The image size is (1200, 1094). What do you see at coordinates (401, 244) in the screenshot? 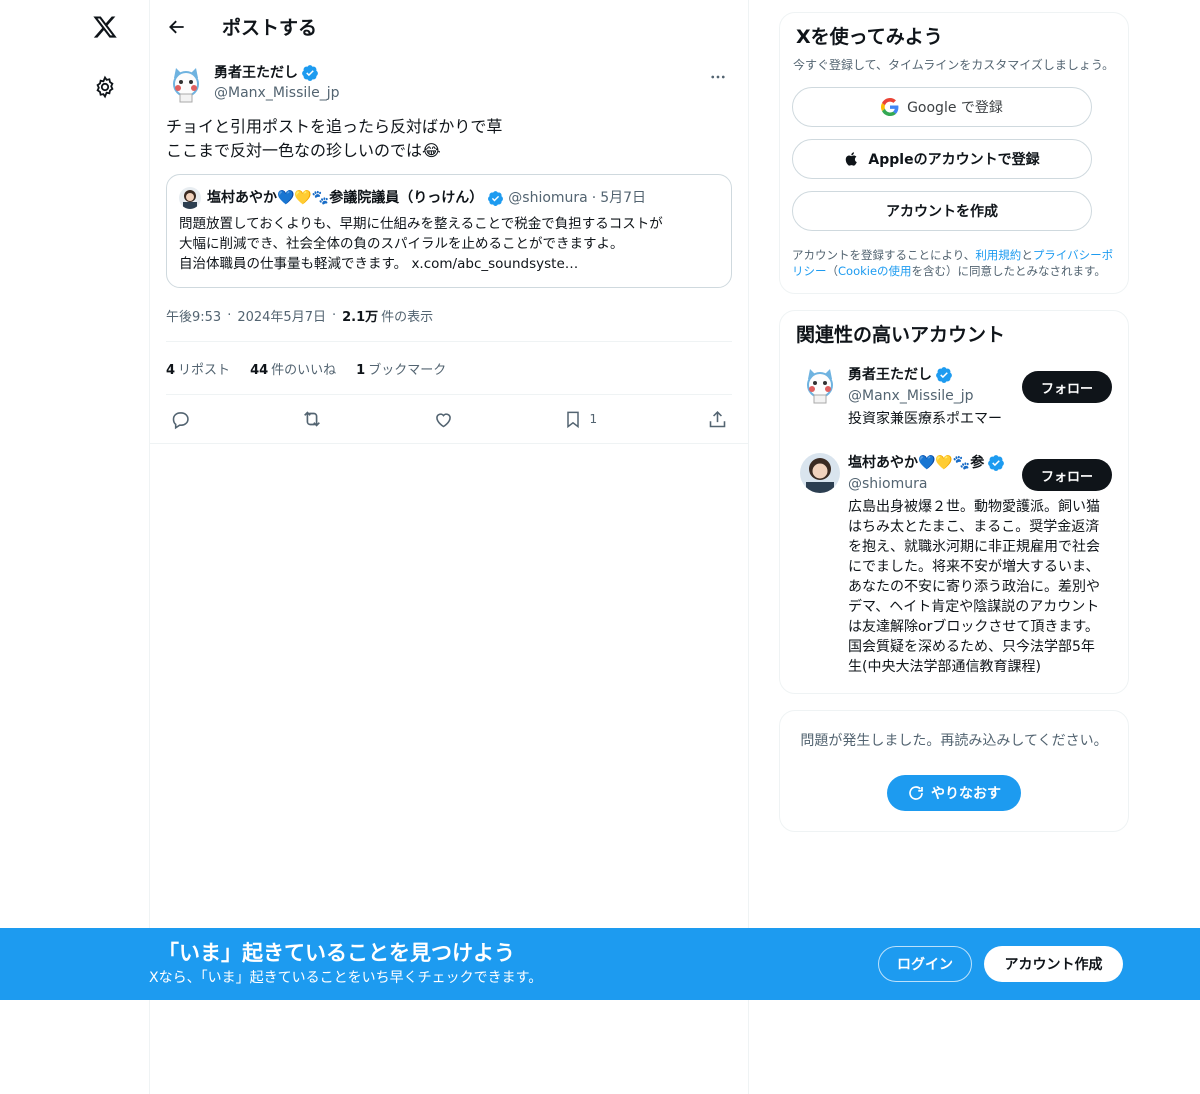
I see `quoted-text-line: 大幅に削減でき、社会全体の負のスパイラルを止めることができますよ。` at bounding box center [401, 244].